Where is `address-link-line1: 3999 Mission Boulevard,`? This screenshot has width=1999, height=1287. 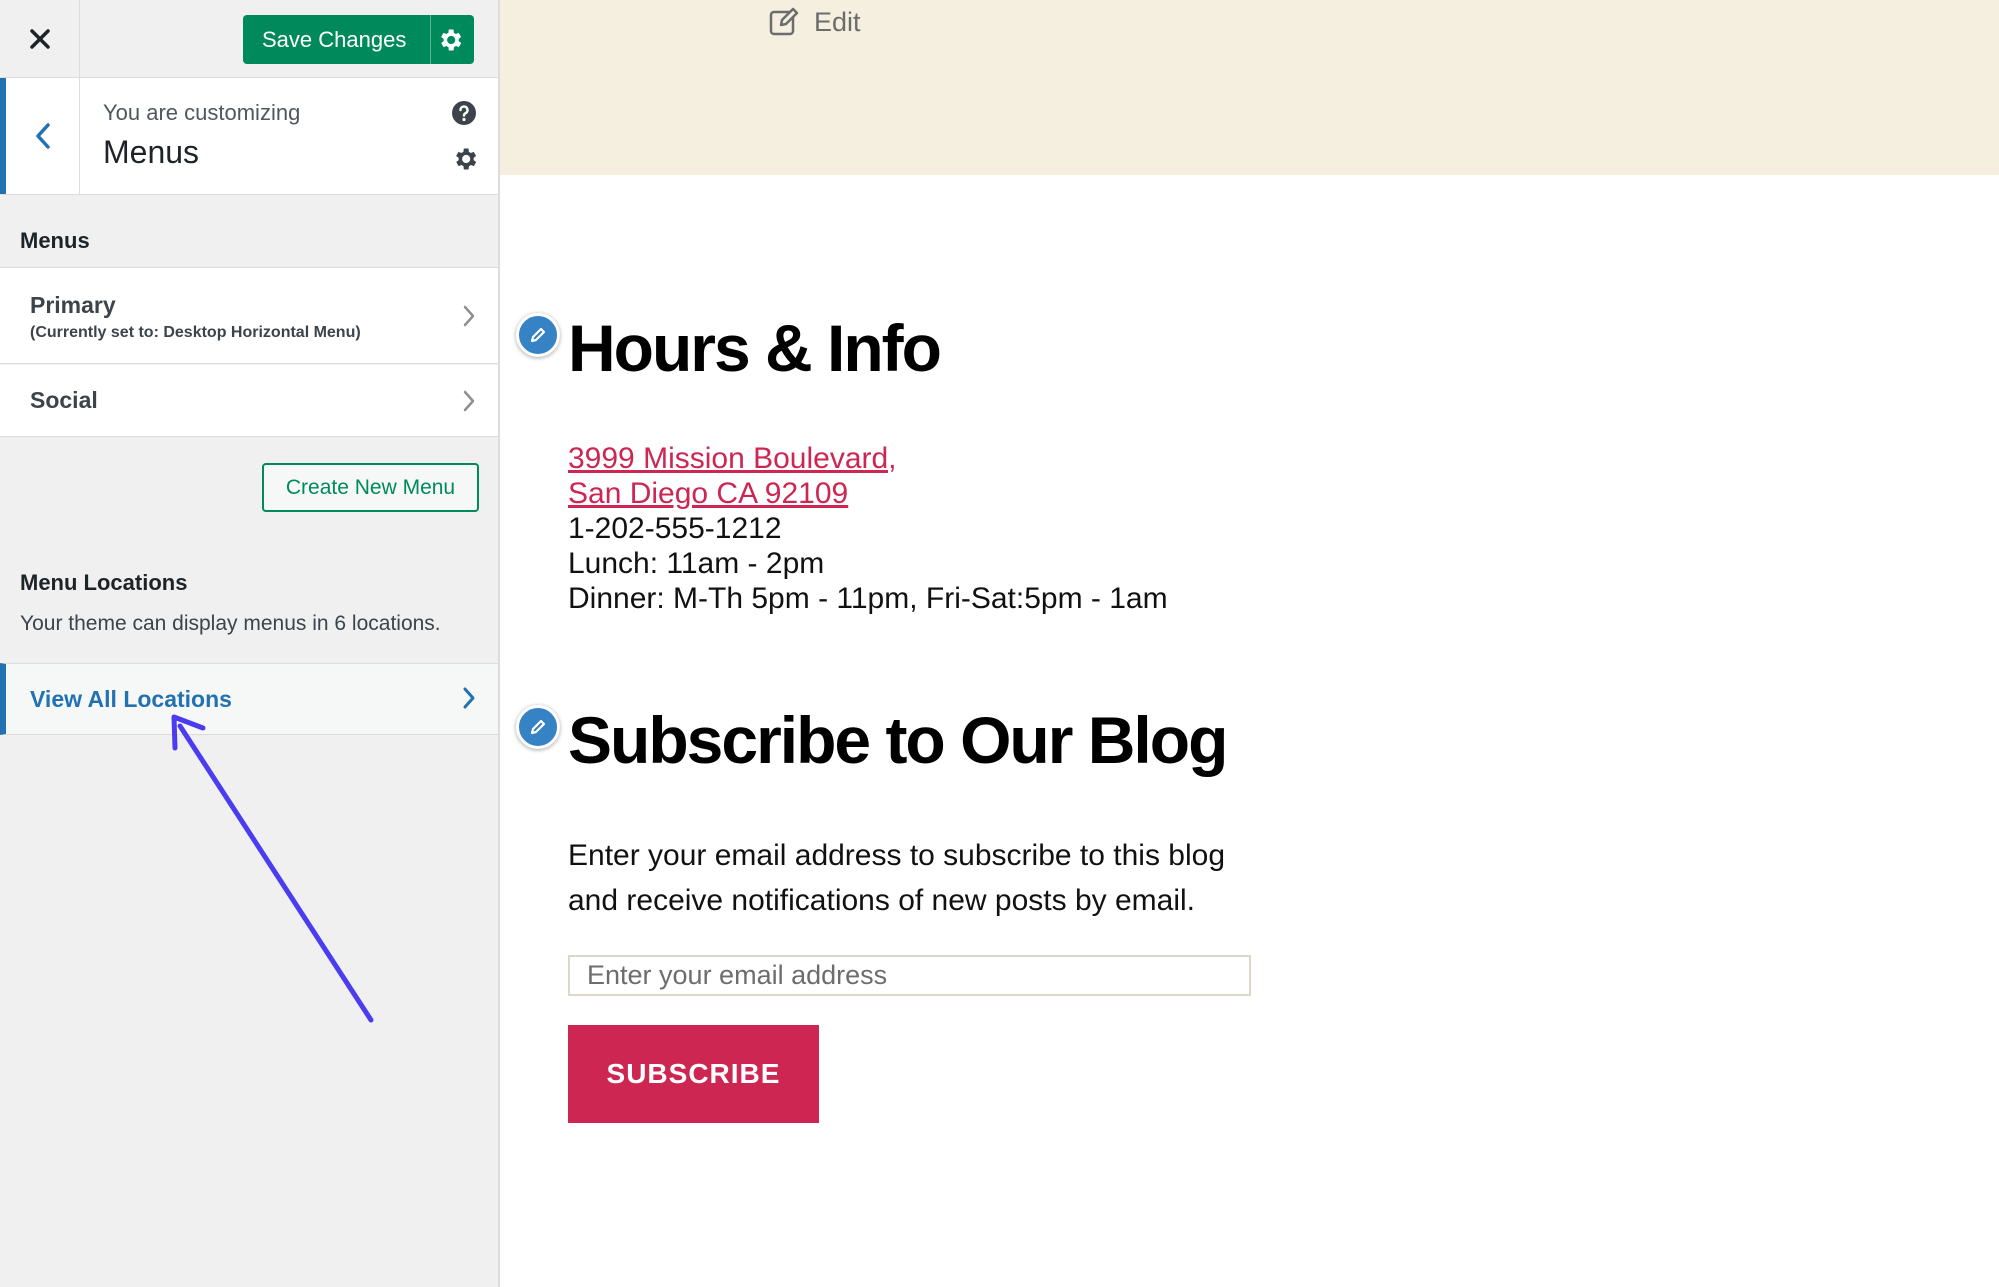
address-link-line1: 3999 Mission Boulevard, is located at coordinates (868, 458).